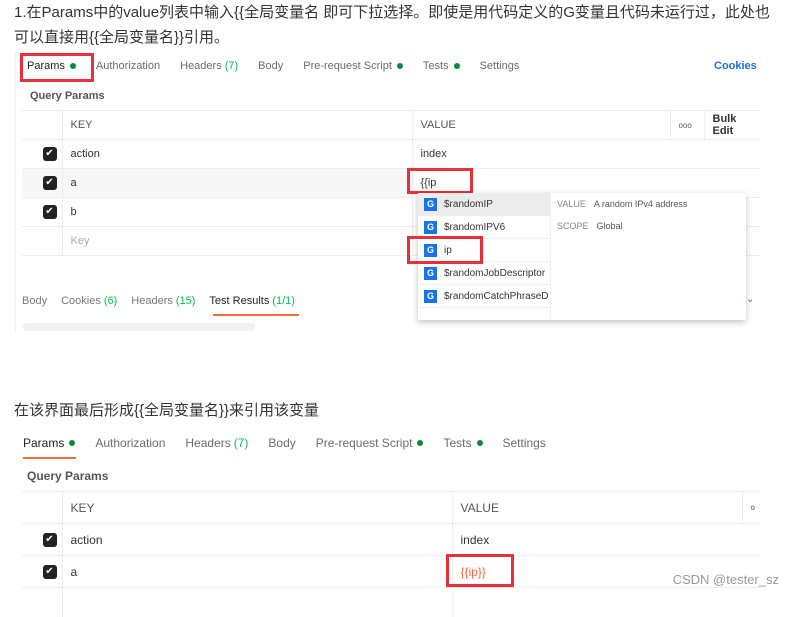  I want to click on variable-details: VALUE A random IPv4 address SCOPE Global, so click(622, 215).